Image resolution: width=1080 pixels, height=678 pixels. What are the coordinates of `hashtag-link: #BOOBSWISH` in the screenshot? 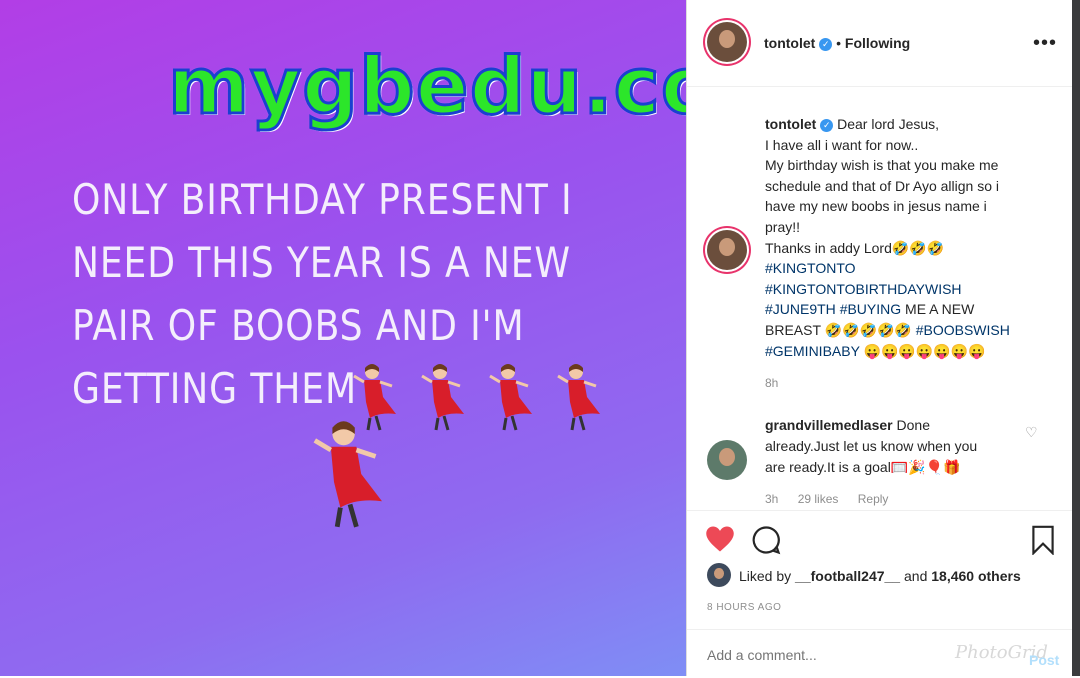 It's located at (963, 330).